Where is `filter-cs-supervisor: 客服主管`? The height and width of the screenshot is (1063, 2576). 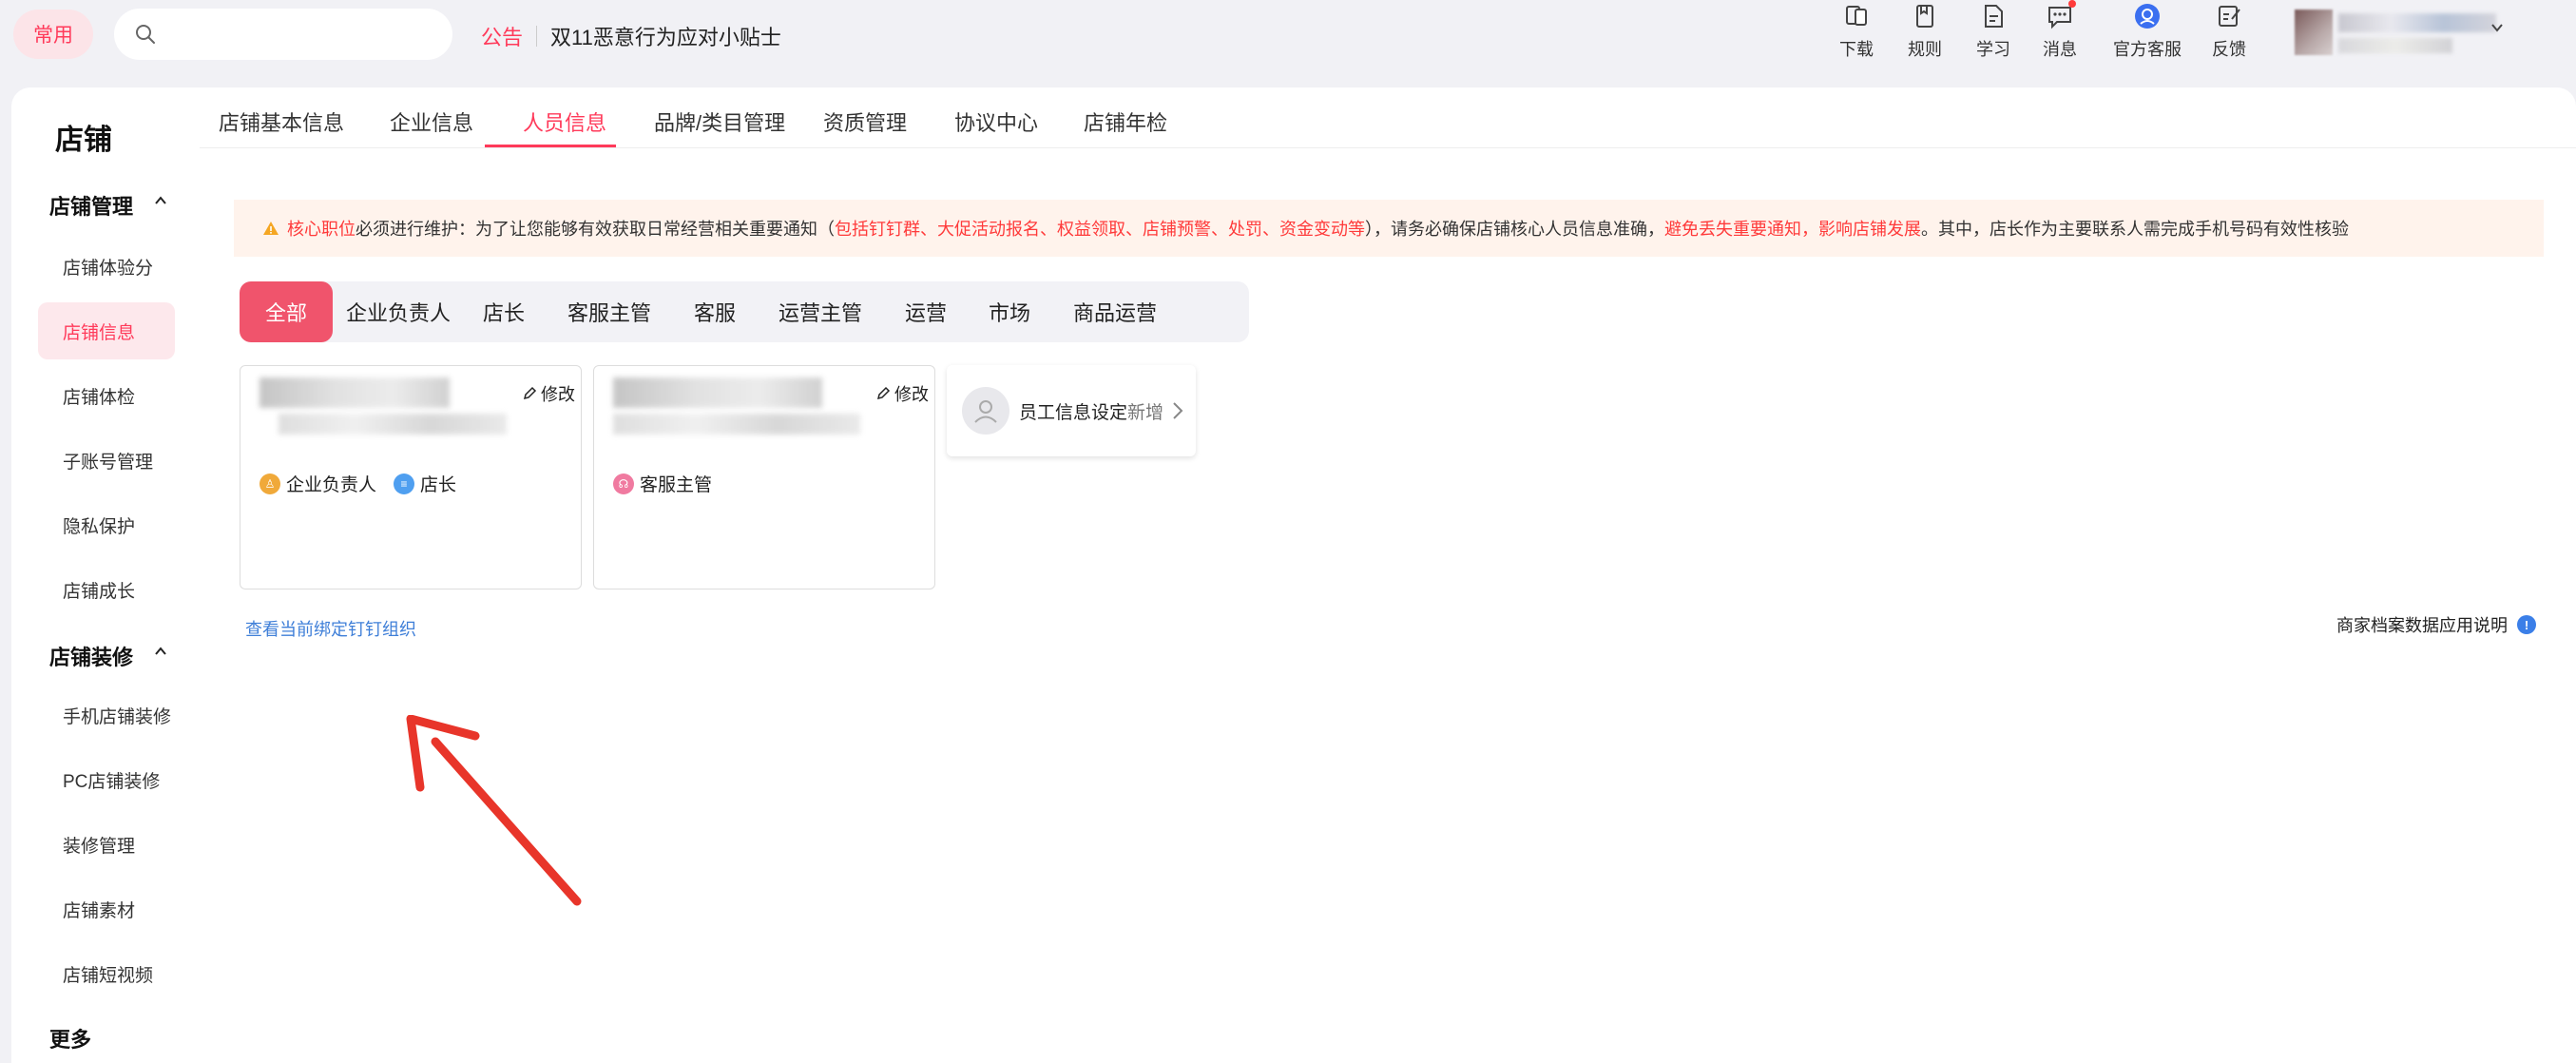
filter-cs-supervisor: 客服主管 is located at coordinates (609, 311).